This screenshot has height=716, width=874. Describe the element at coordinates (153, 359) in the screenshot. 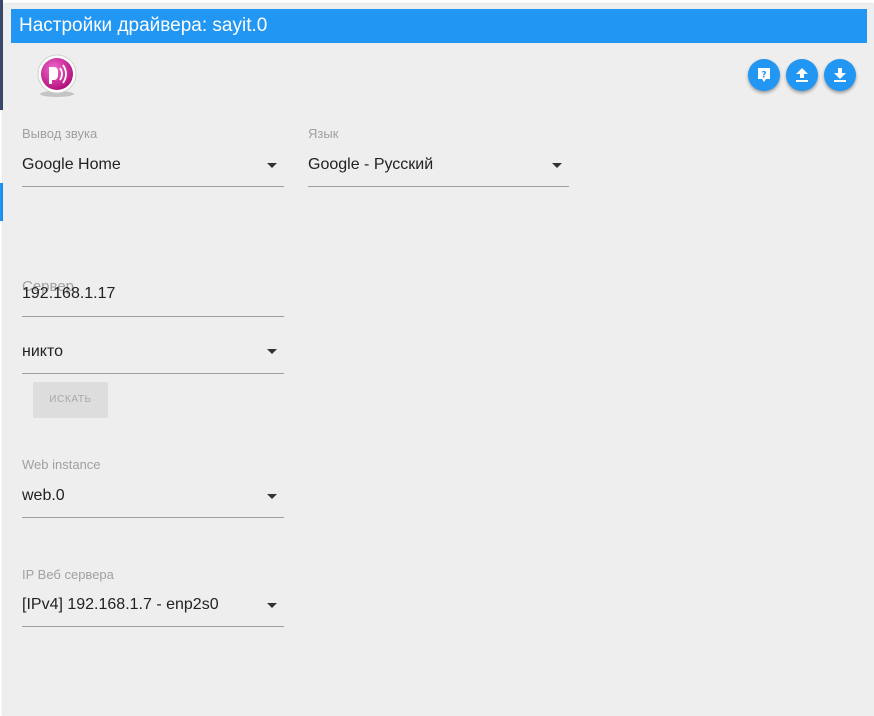

I see `device-select: никто` at that location.